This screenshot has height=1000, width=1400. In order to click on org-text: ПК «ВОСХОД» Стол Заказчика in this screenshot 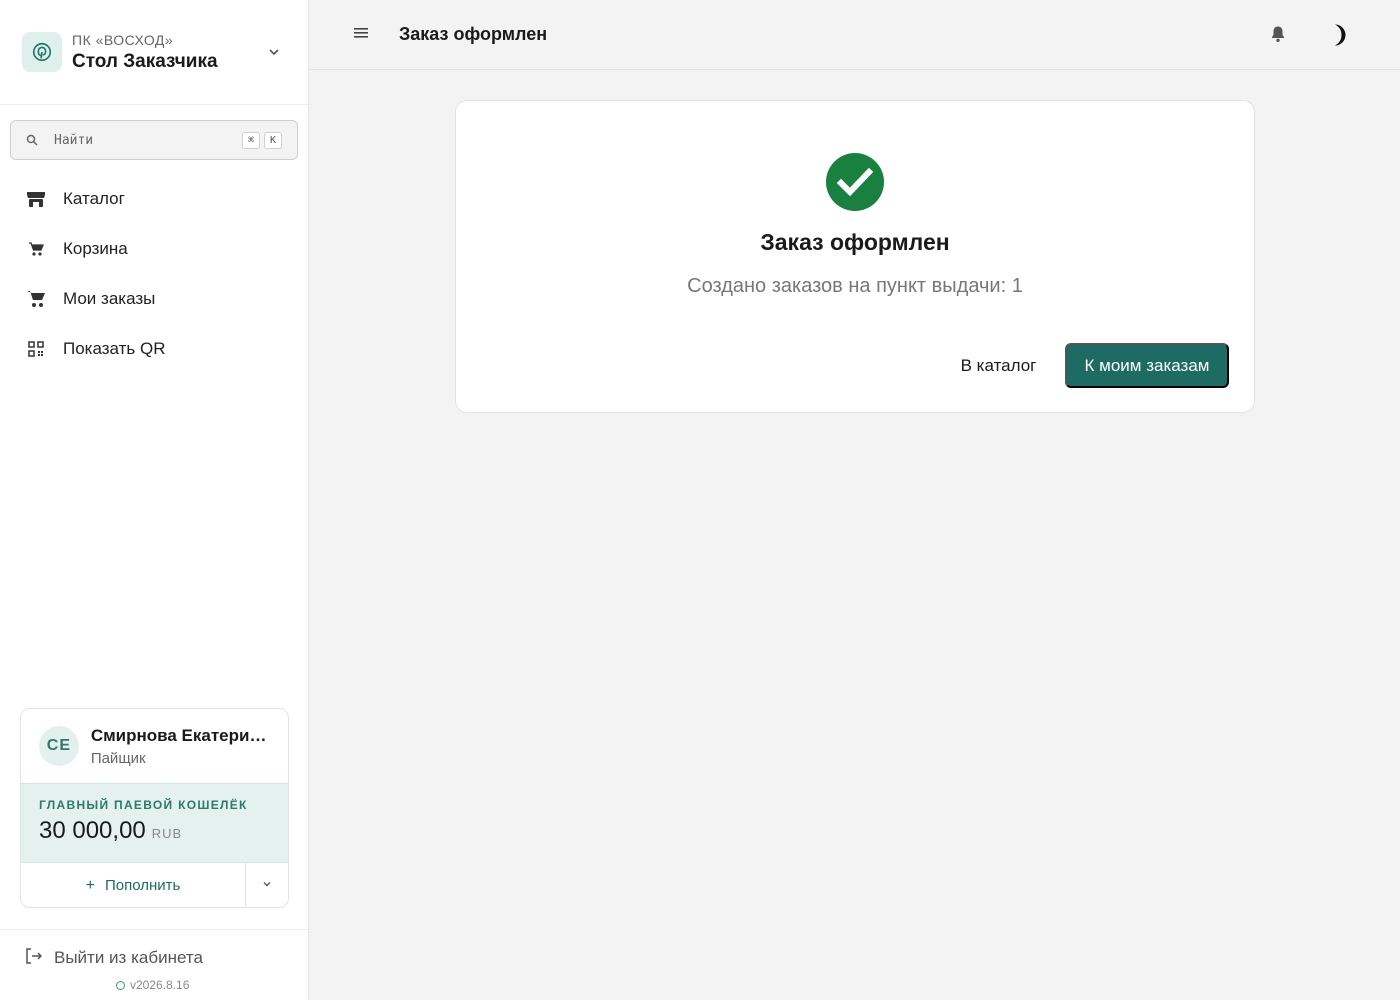, I will do `click(167, 52)`.